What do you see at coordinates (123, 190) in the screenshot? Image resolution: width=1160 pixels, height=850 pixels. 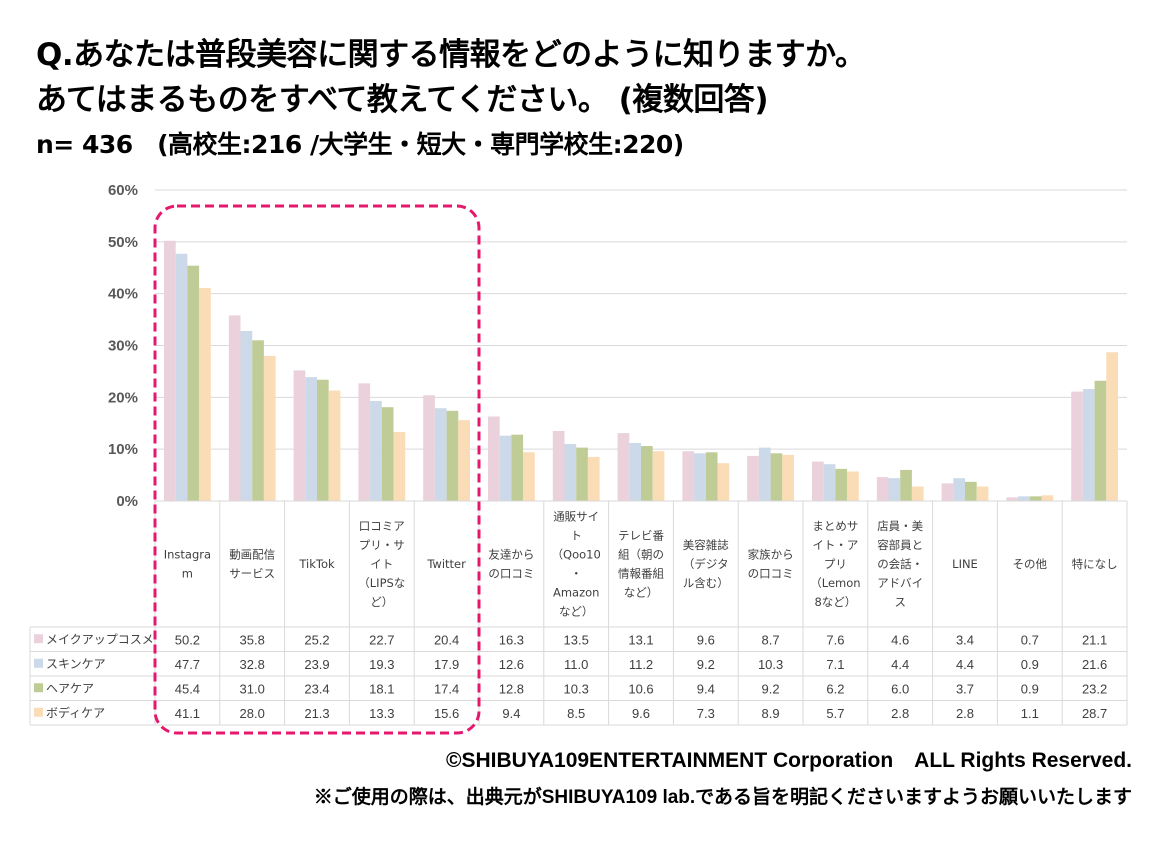 I see `y-tick-label: 60%` at bounding box center [123, 190].